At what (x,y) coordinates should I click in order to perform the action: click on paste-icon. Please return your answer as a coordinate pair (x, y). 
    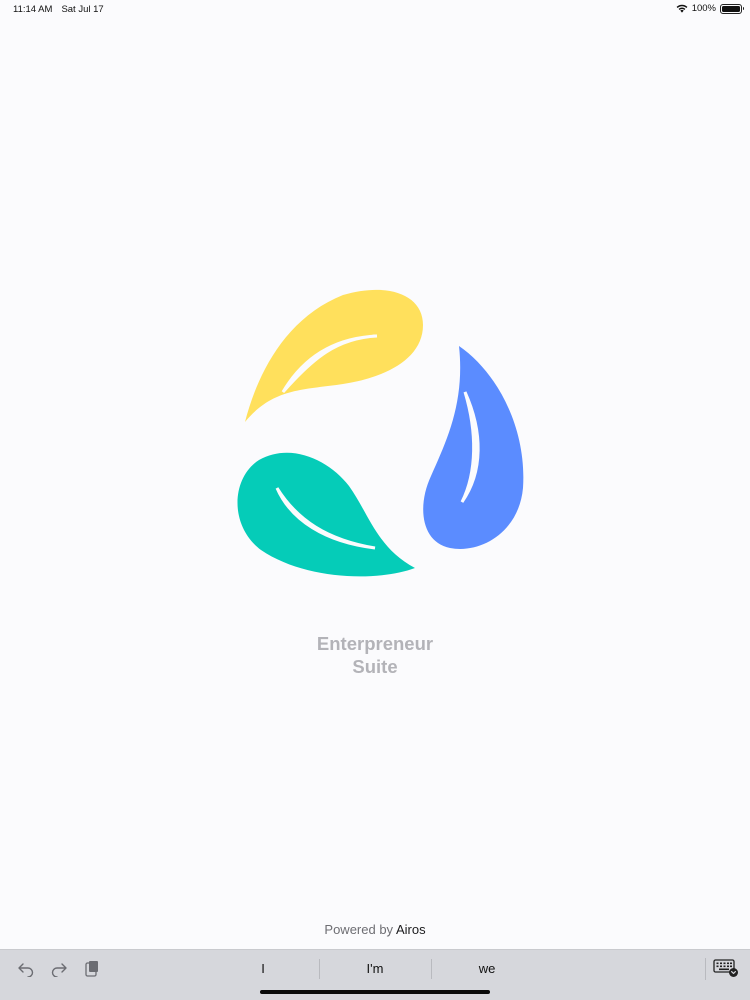
    Looking at the image, I should click on (91, 969).